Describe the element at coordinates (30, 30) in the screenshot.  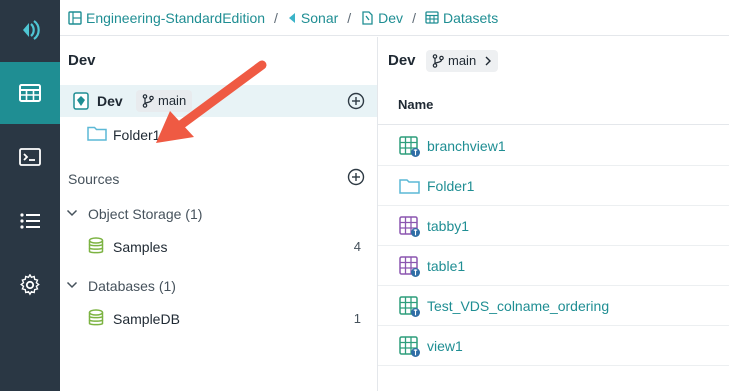
I see `dremio-logo` at that location.